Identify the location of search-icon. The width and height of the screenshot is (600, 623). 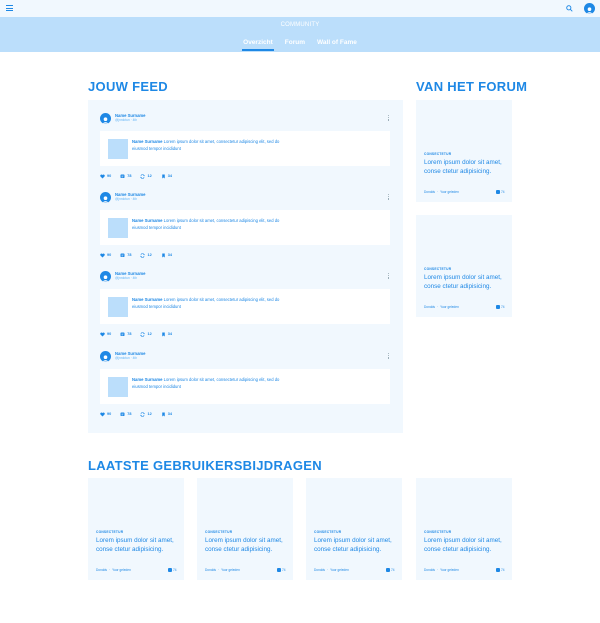
(569, 8).